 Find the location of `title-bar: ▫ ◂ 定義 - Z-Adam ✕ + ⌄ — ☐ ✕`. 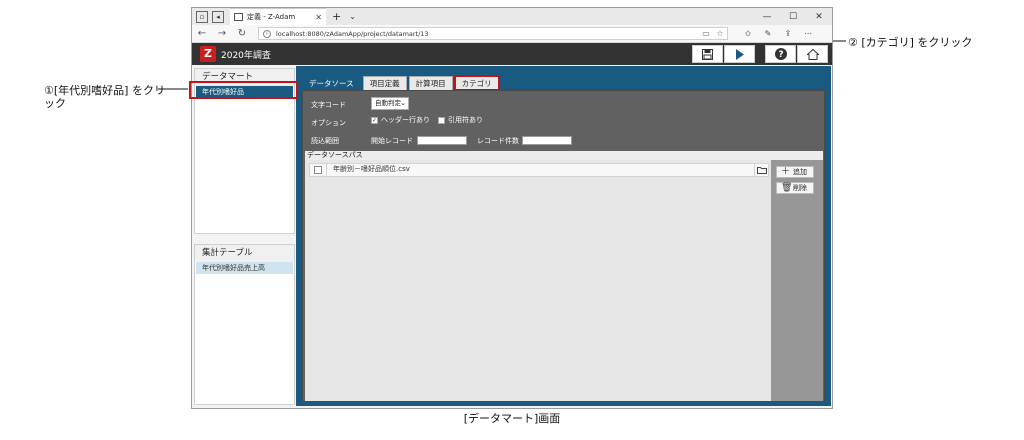

title-bar: ▫ ◂ 定義 - Z-Adam ✕ + ⌄ — ☐ ✕ is located at coordinates (512, 16).